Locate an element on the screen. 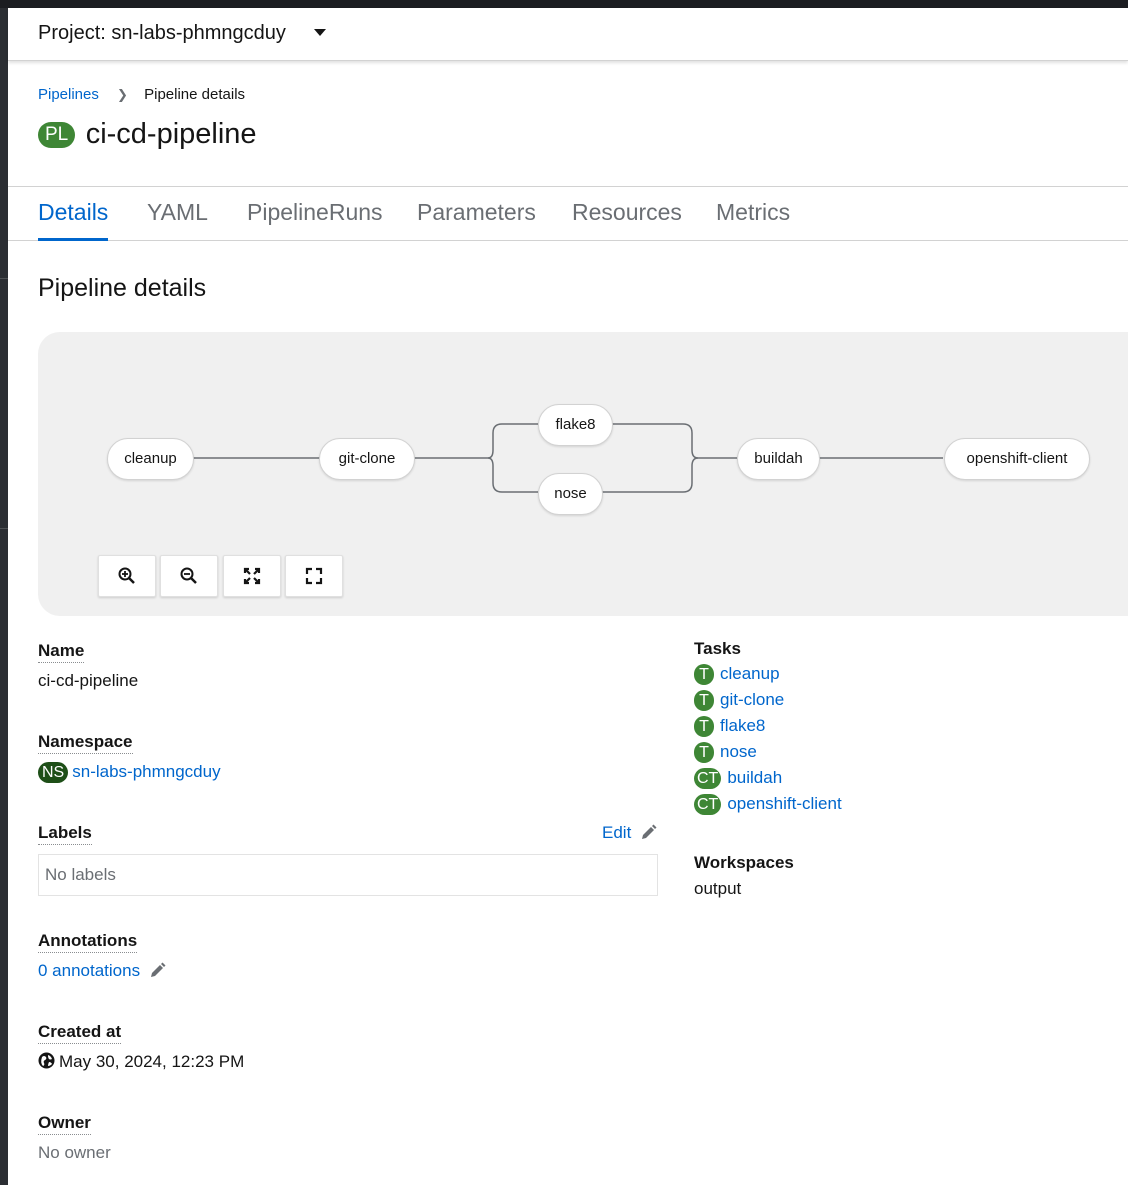 The height and width of the screenshot is (1185, 1128). labels-empty-text: No labels is located at coordinates (80, 874).